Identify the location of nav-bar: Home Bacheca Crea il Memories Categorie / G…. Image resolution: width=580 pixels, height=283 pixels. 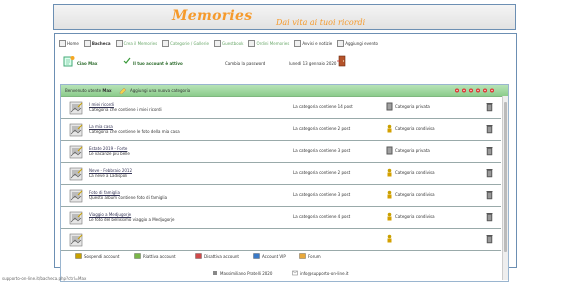
(287, 43).